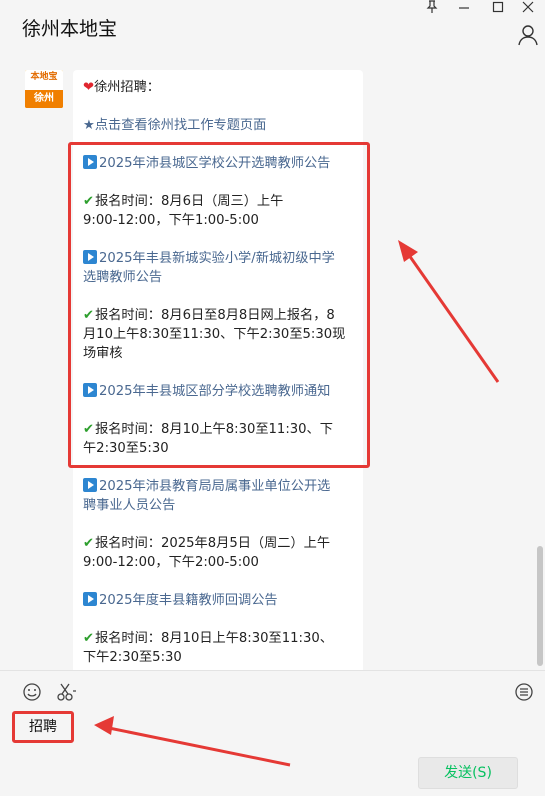 This screenshot has width=545, height=796. Describe the element at coordinates (221, 486) in the screenshot. I see `recruit-link-4: 2025年沛县教育局局属事业单位公开选` at that location.